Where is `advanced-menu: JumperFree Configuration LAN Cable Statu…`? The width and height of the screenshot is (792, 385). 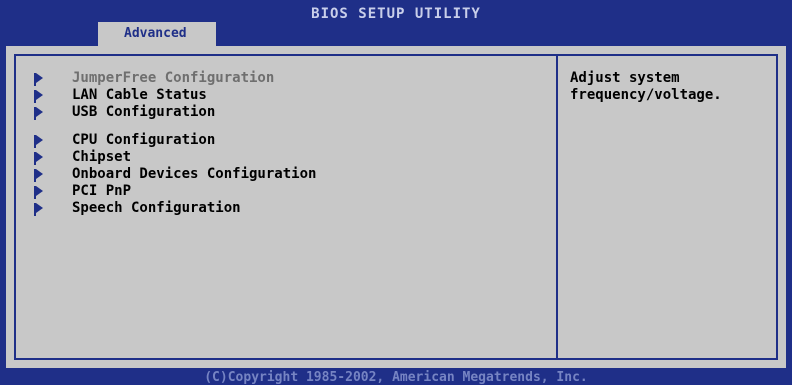 advanced-menu: JumperFree Configuration LAN Cable Statu… is located at coordinates (175, 143).